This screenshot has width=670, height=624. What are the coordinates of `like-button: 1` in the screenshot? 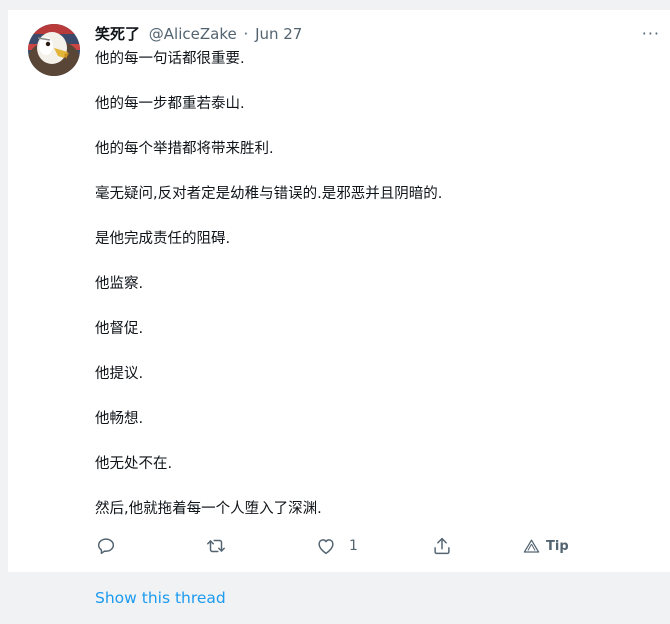 It's located at (336, 546).